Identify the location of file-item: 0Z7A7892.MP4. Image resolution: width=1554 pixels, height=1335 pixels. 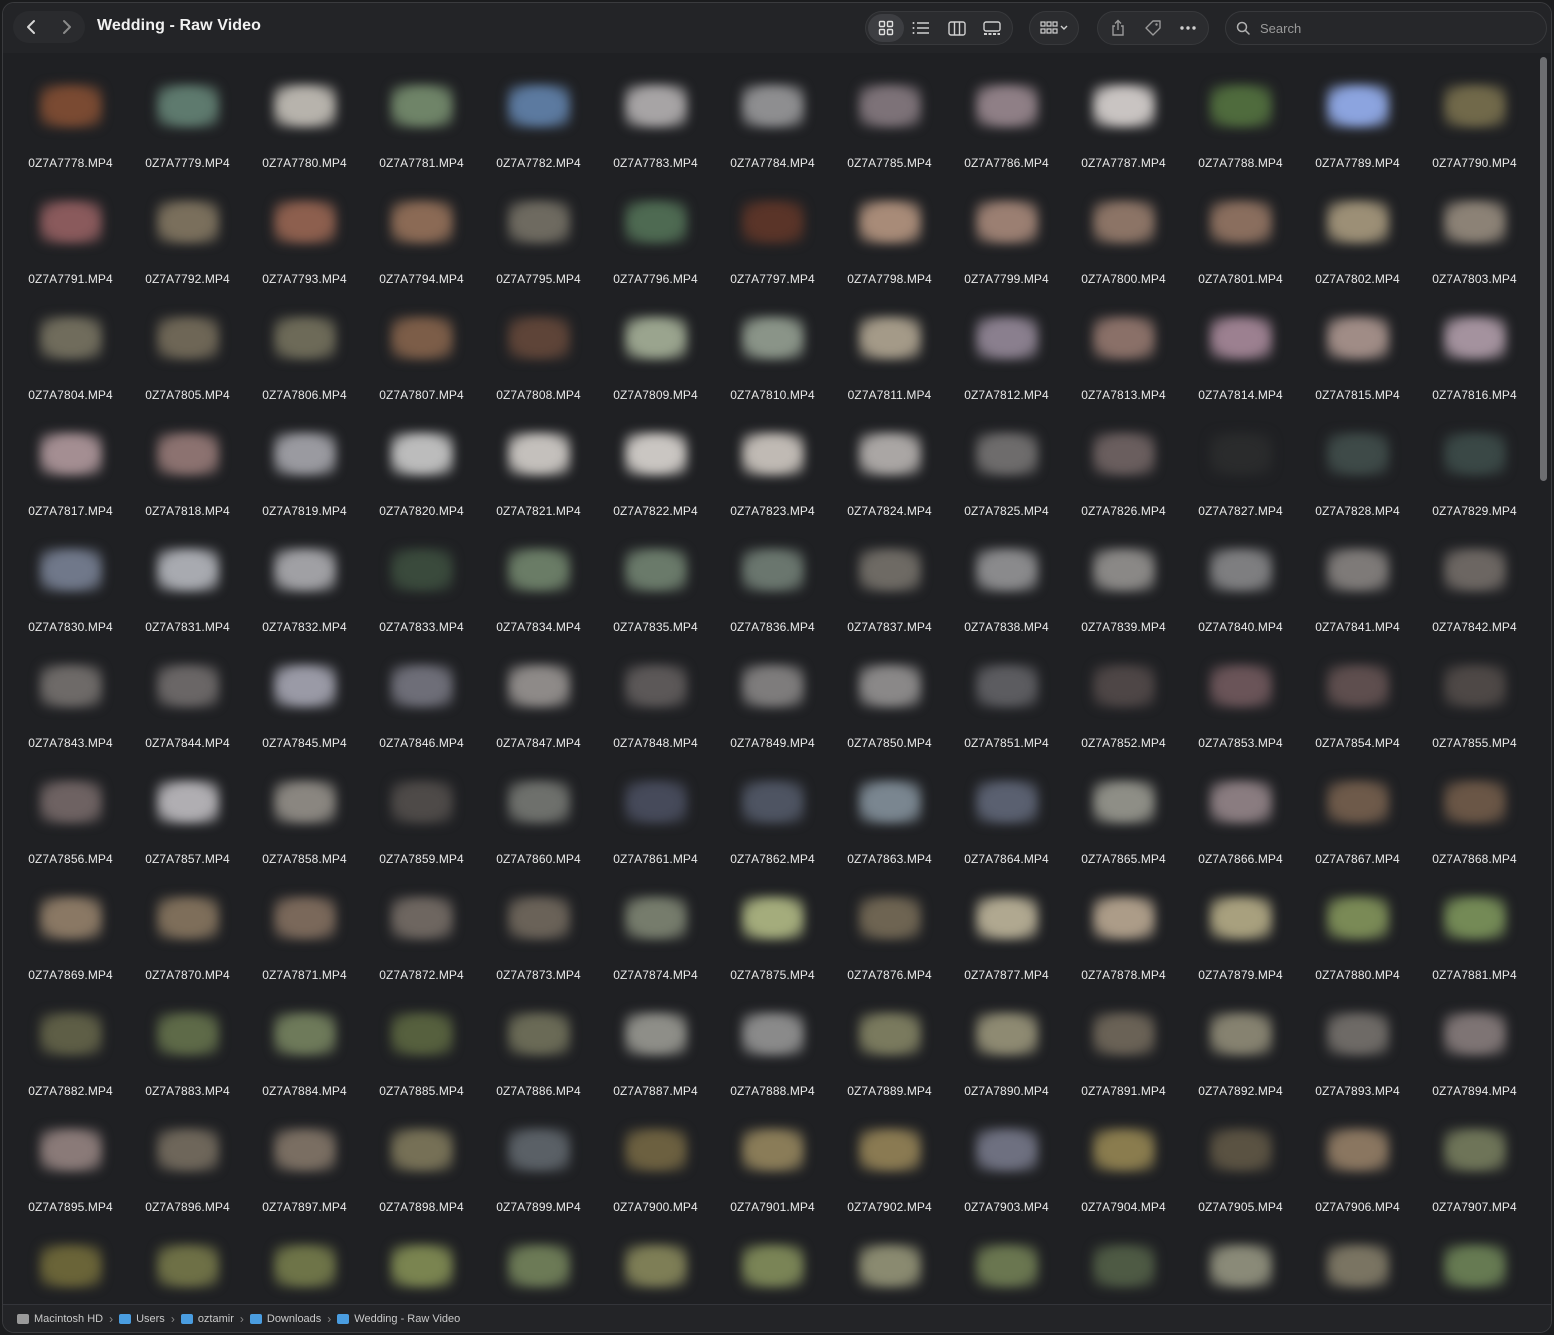
(1240, 1064).